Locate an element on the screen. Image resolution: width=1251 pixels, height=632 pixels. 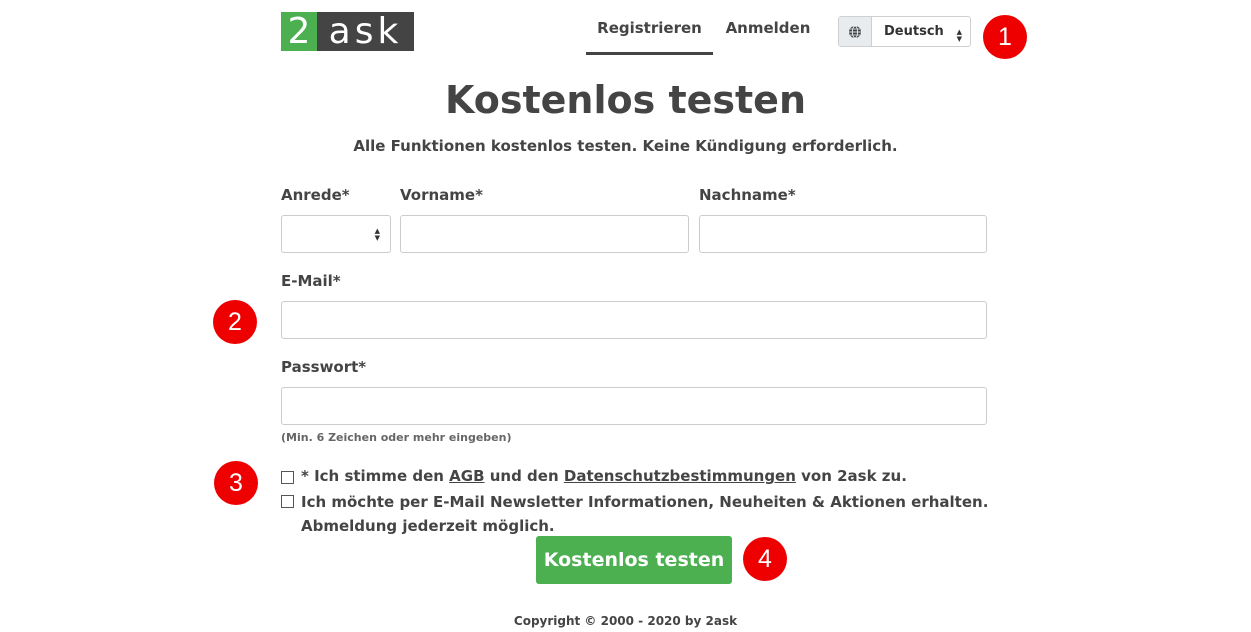
password-label: Passwort* is located at coordinates (324, 367).